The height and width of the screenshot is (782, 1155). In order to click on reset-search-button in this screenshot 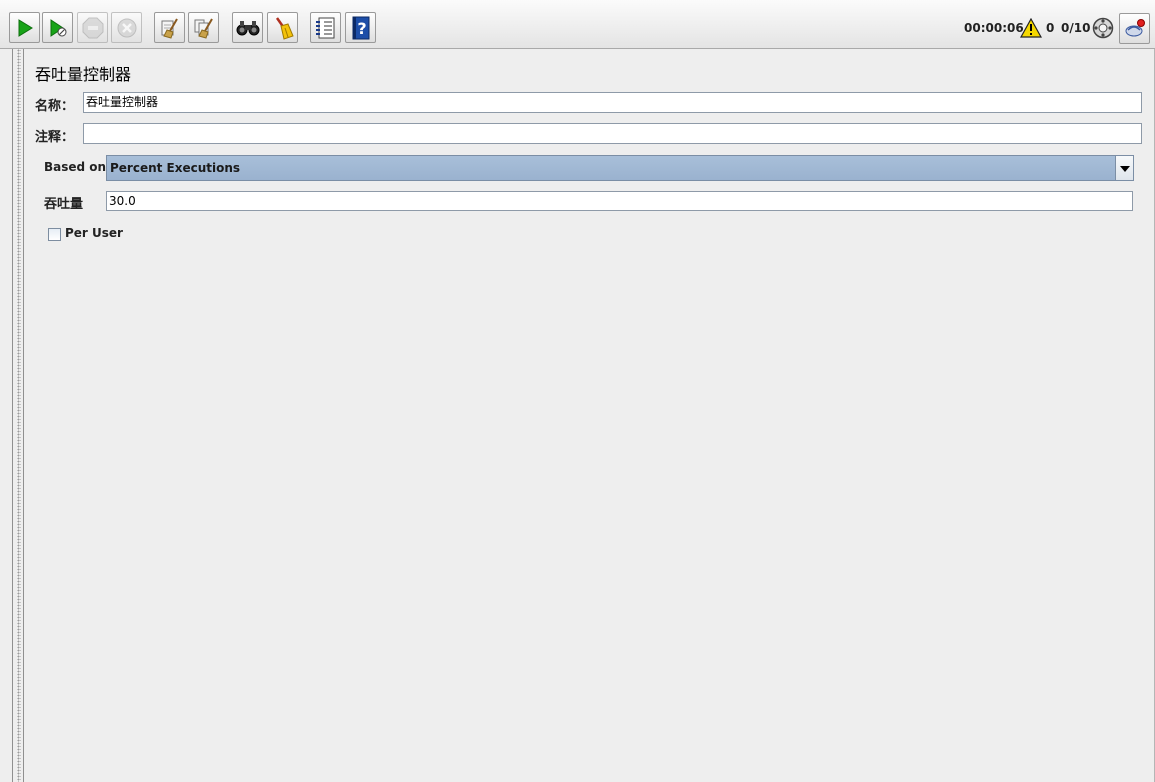, I will do `click(282, 27)`.